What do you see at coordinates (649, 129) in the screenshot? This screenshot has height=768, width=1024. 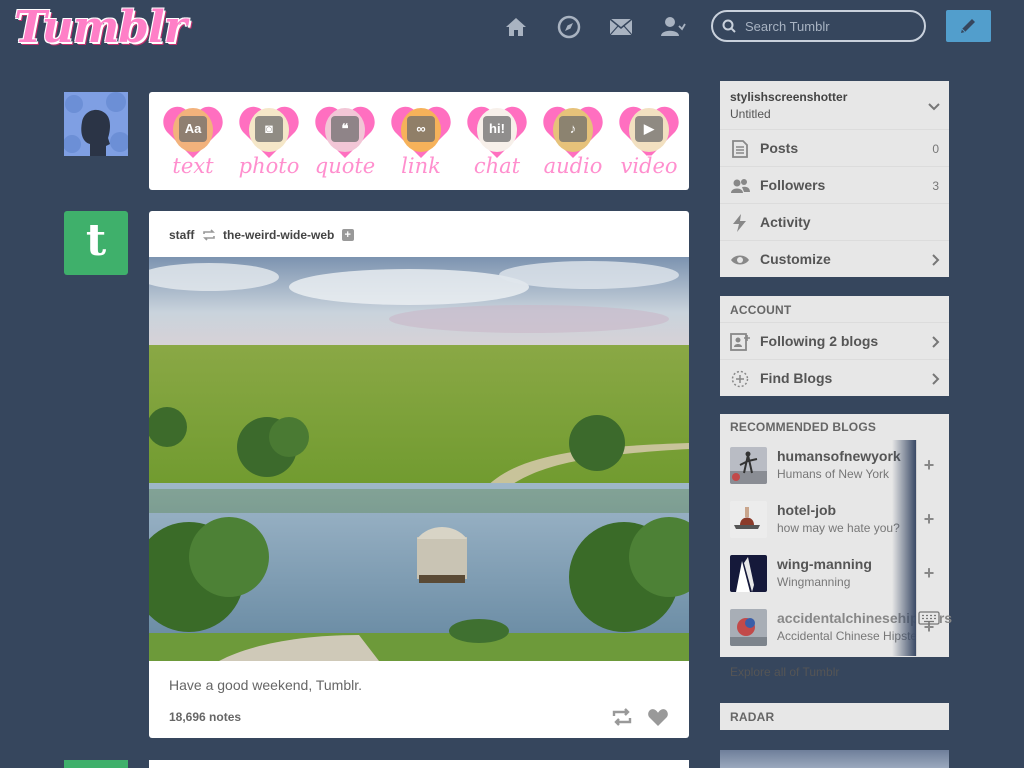 I see `post-type-video-icon: ▶` at bounding box center [649, 129].